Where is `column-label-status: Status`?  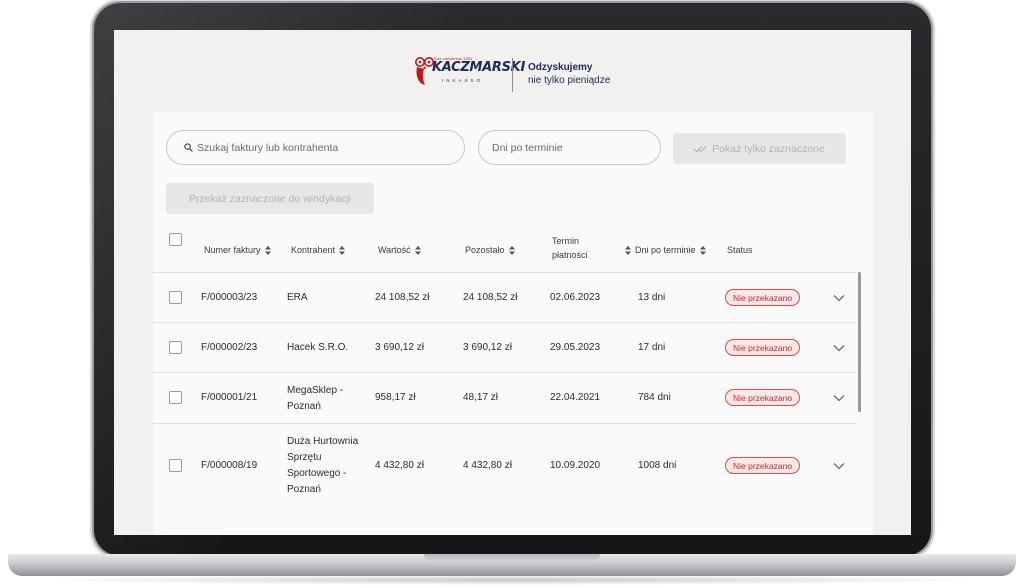
column-label-status: Status is located at coordinates (740, 250).